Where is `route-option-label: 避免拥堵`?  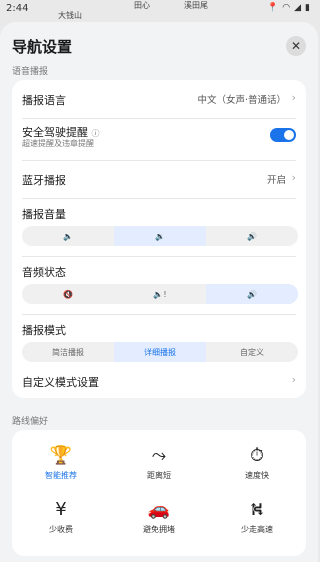
route-option-label: 避免拥堵 is located at coordinates (159, 529).